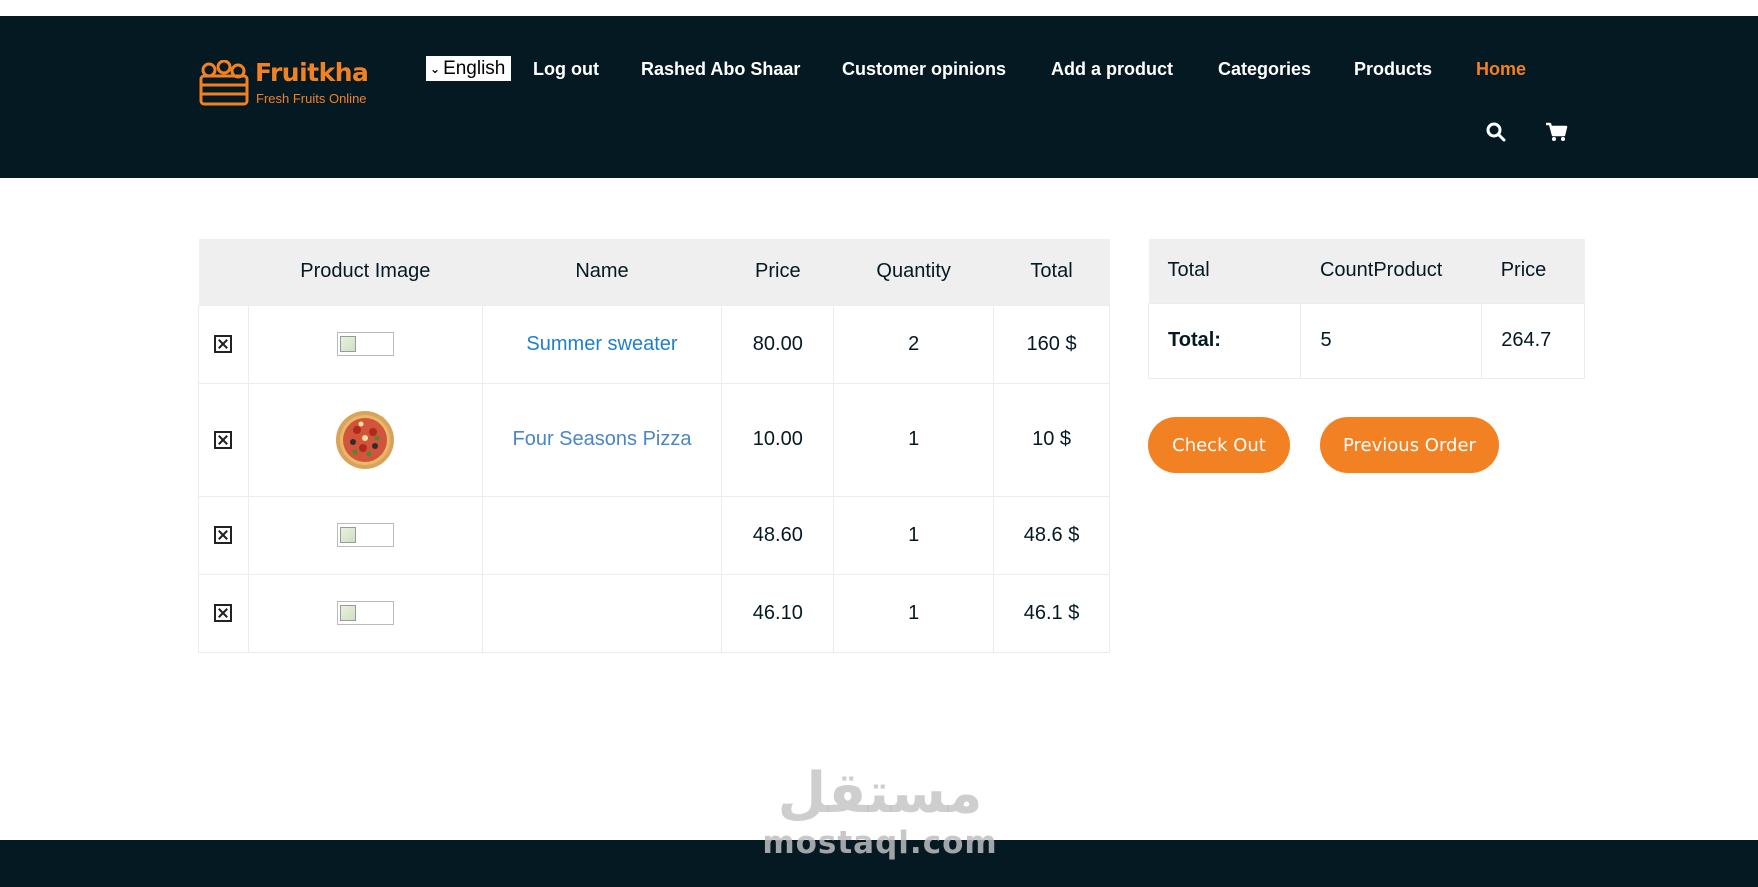 The width and height of the screenshot is (1758, 887). I want to click on brand-name: Fruitkha, so click(312, 72).